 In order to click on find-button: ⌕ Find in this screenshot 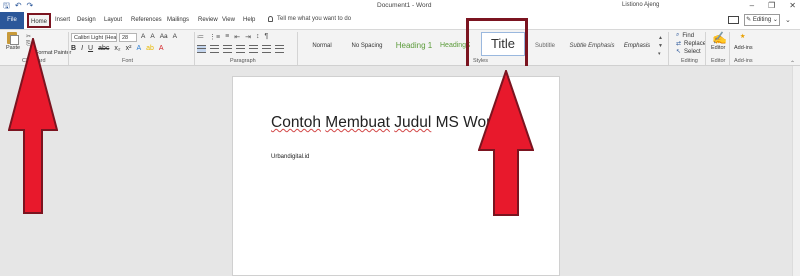, I will do `click(685, 35)`.